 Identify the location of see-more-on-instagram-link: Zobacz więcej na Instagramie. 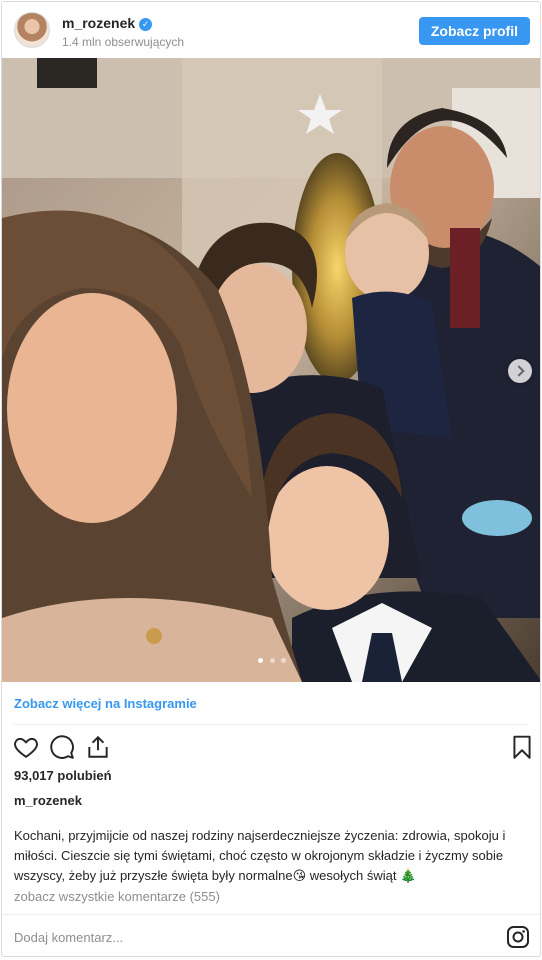
(105, 703).